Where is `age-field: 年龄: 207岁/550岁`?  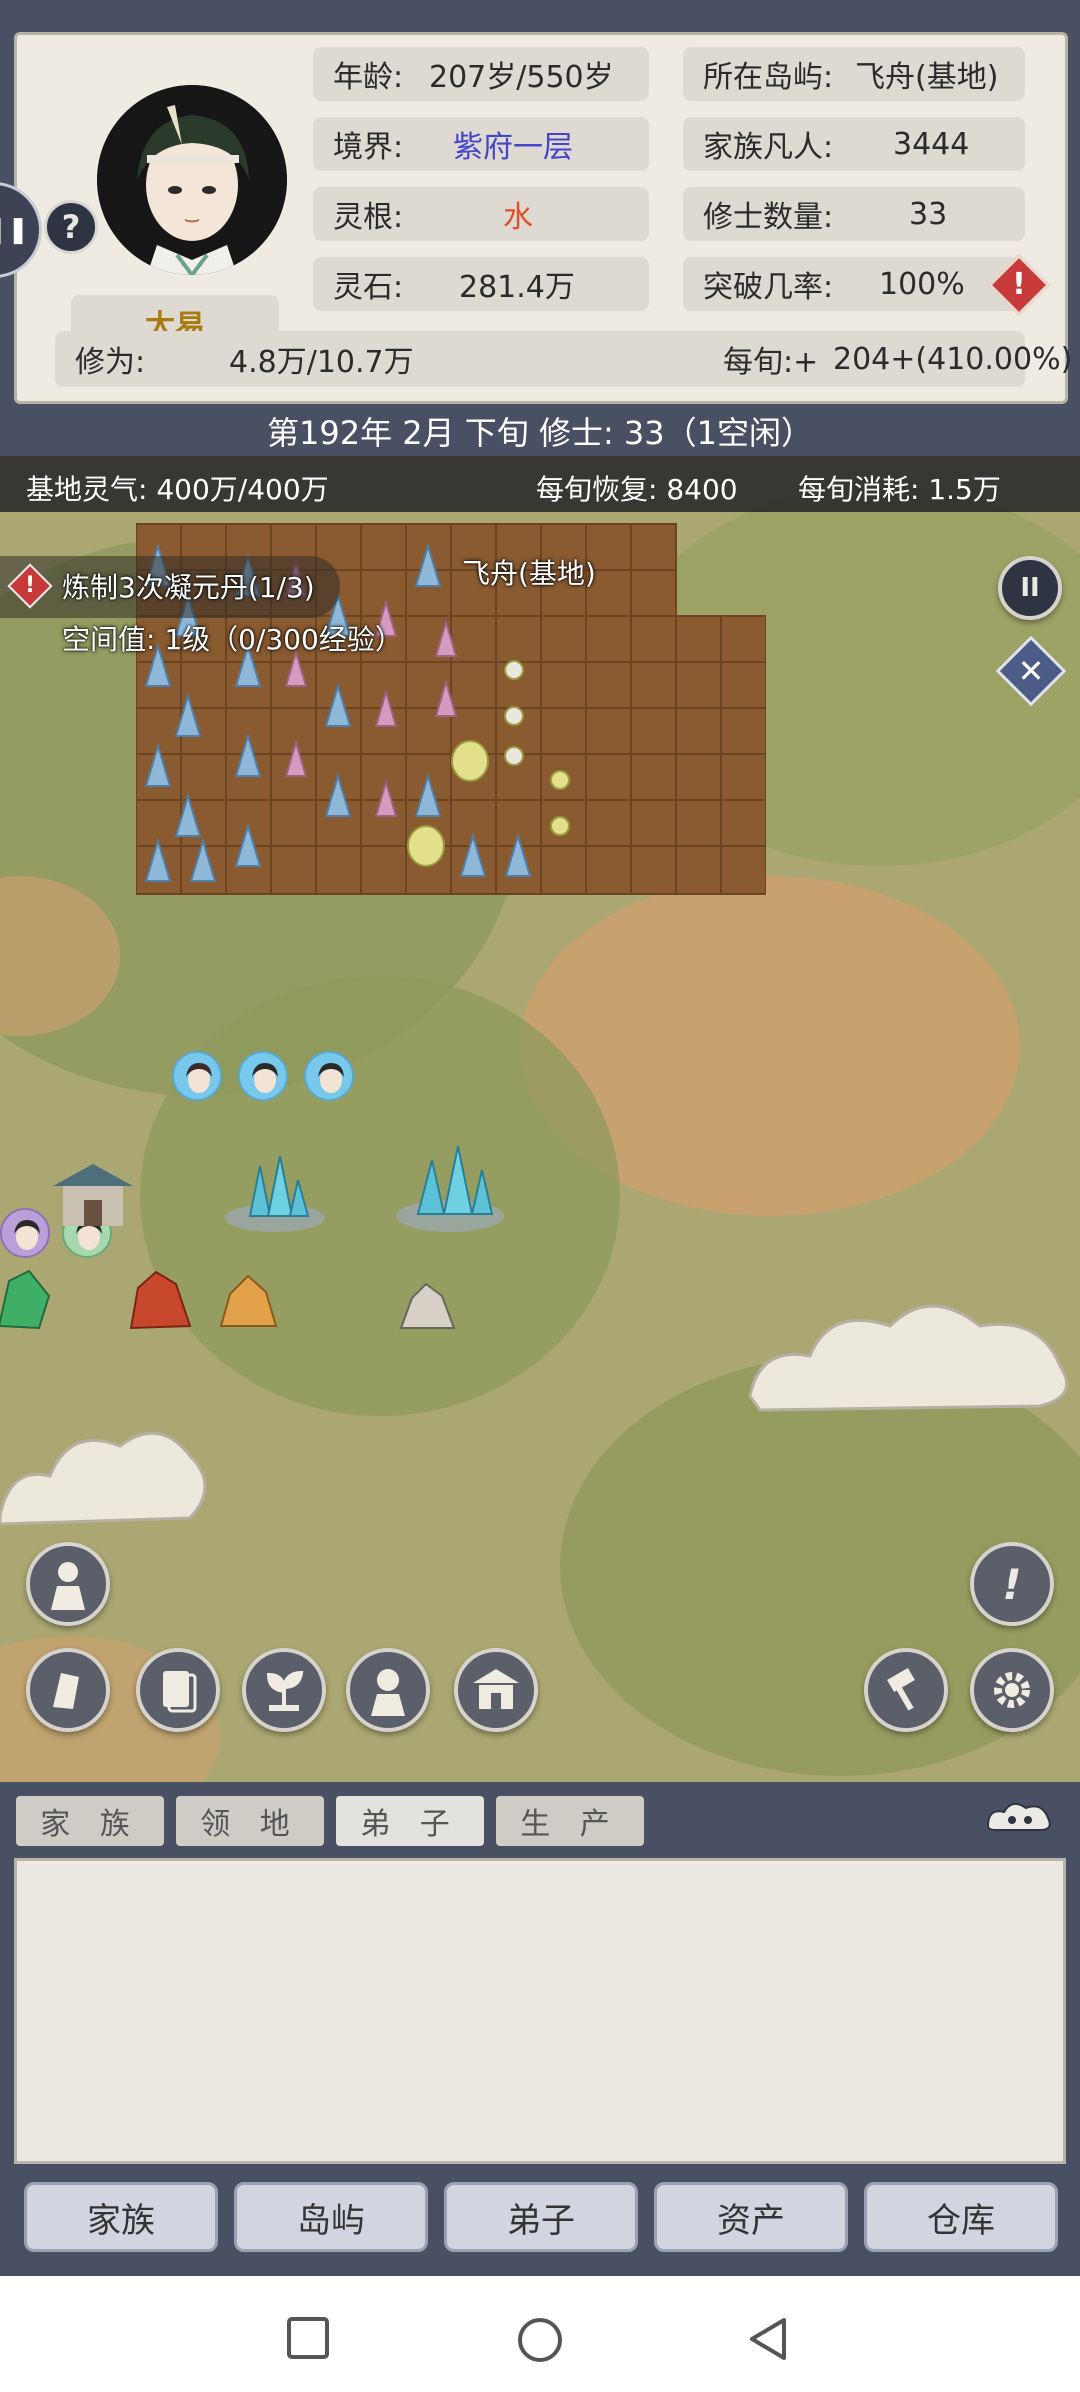 age-field: 年龄: 207岁/550岁 is located at coordinates (481, 74).